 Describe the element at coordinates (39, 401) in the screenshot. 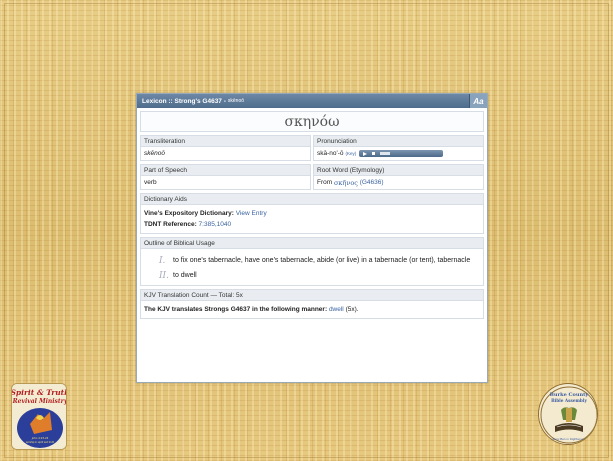

I see `svg-text: Revival Ministry` at that location.